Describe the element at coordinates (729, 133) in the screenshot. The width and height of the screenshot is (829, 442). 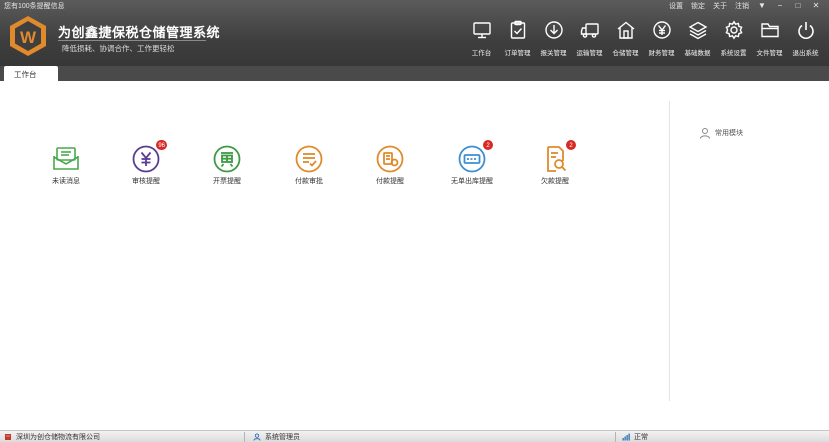
I see `common-modules-label: 常用模块` at that location.